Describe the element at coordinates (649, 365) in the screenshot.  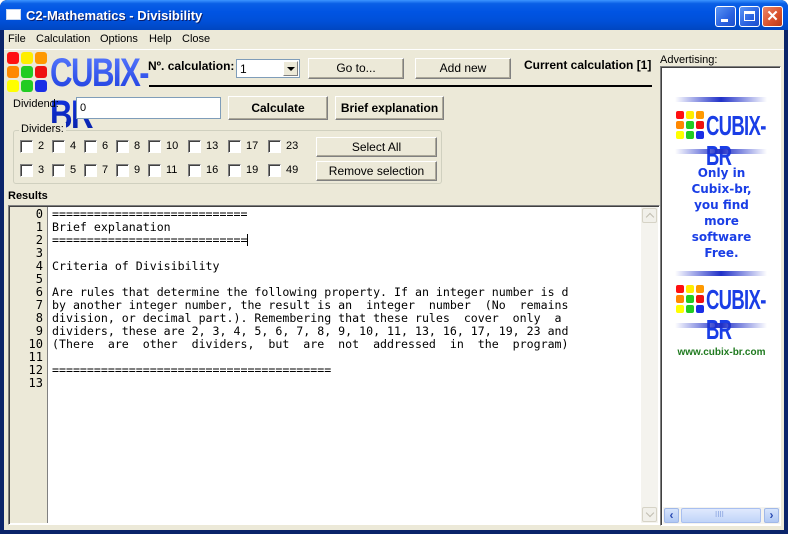
I see `vertical-scrollbar` at that location.